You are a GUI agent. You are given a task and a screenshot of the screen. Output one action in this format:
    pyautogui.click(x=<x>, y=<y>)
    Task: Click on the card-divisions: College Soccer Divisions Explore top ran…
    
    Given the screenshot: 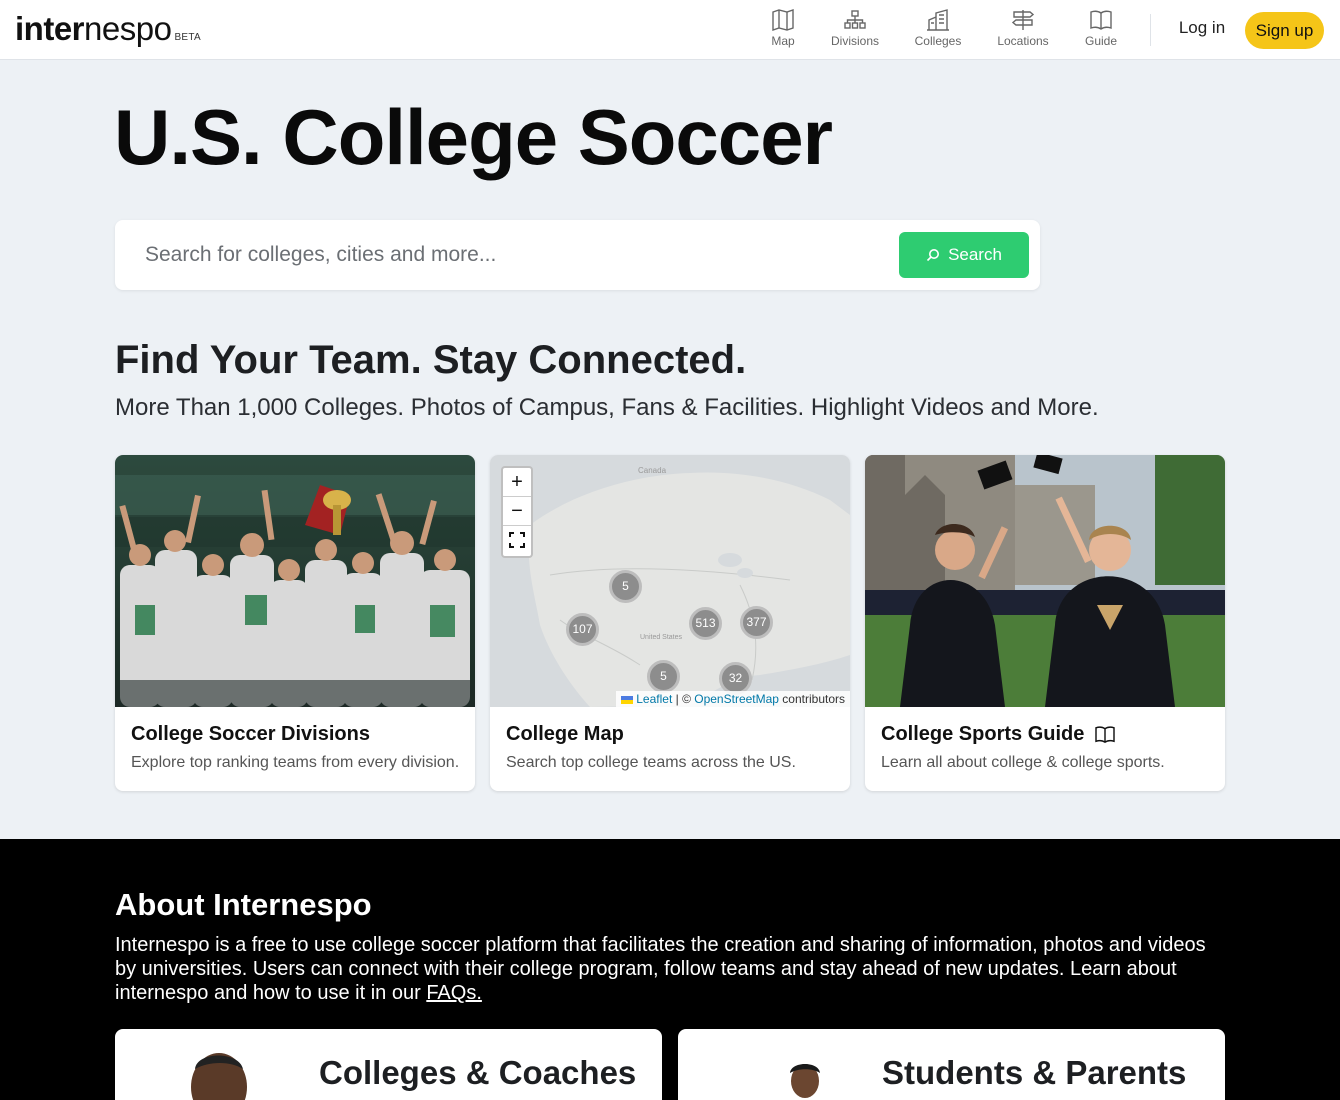 What is the action you would take?
    pyautogui.click(x=295, y=623)
    